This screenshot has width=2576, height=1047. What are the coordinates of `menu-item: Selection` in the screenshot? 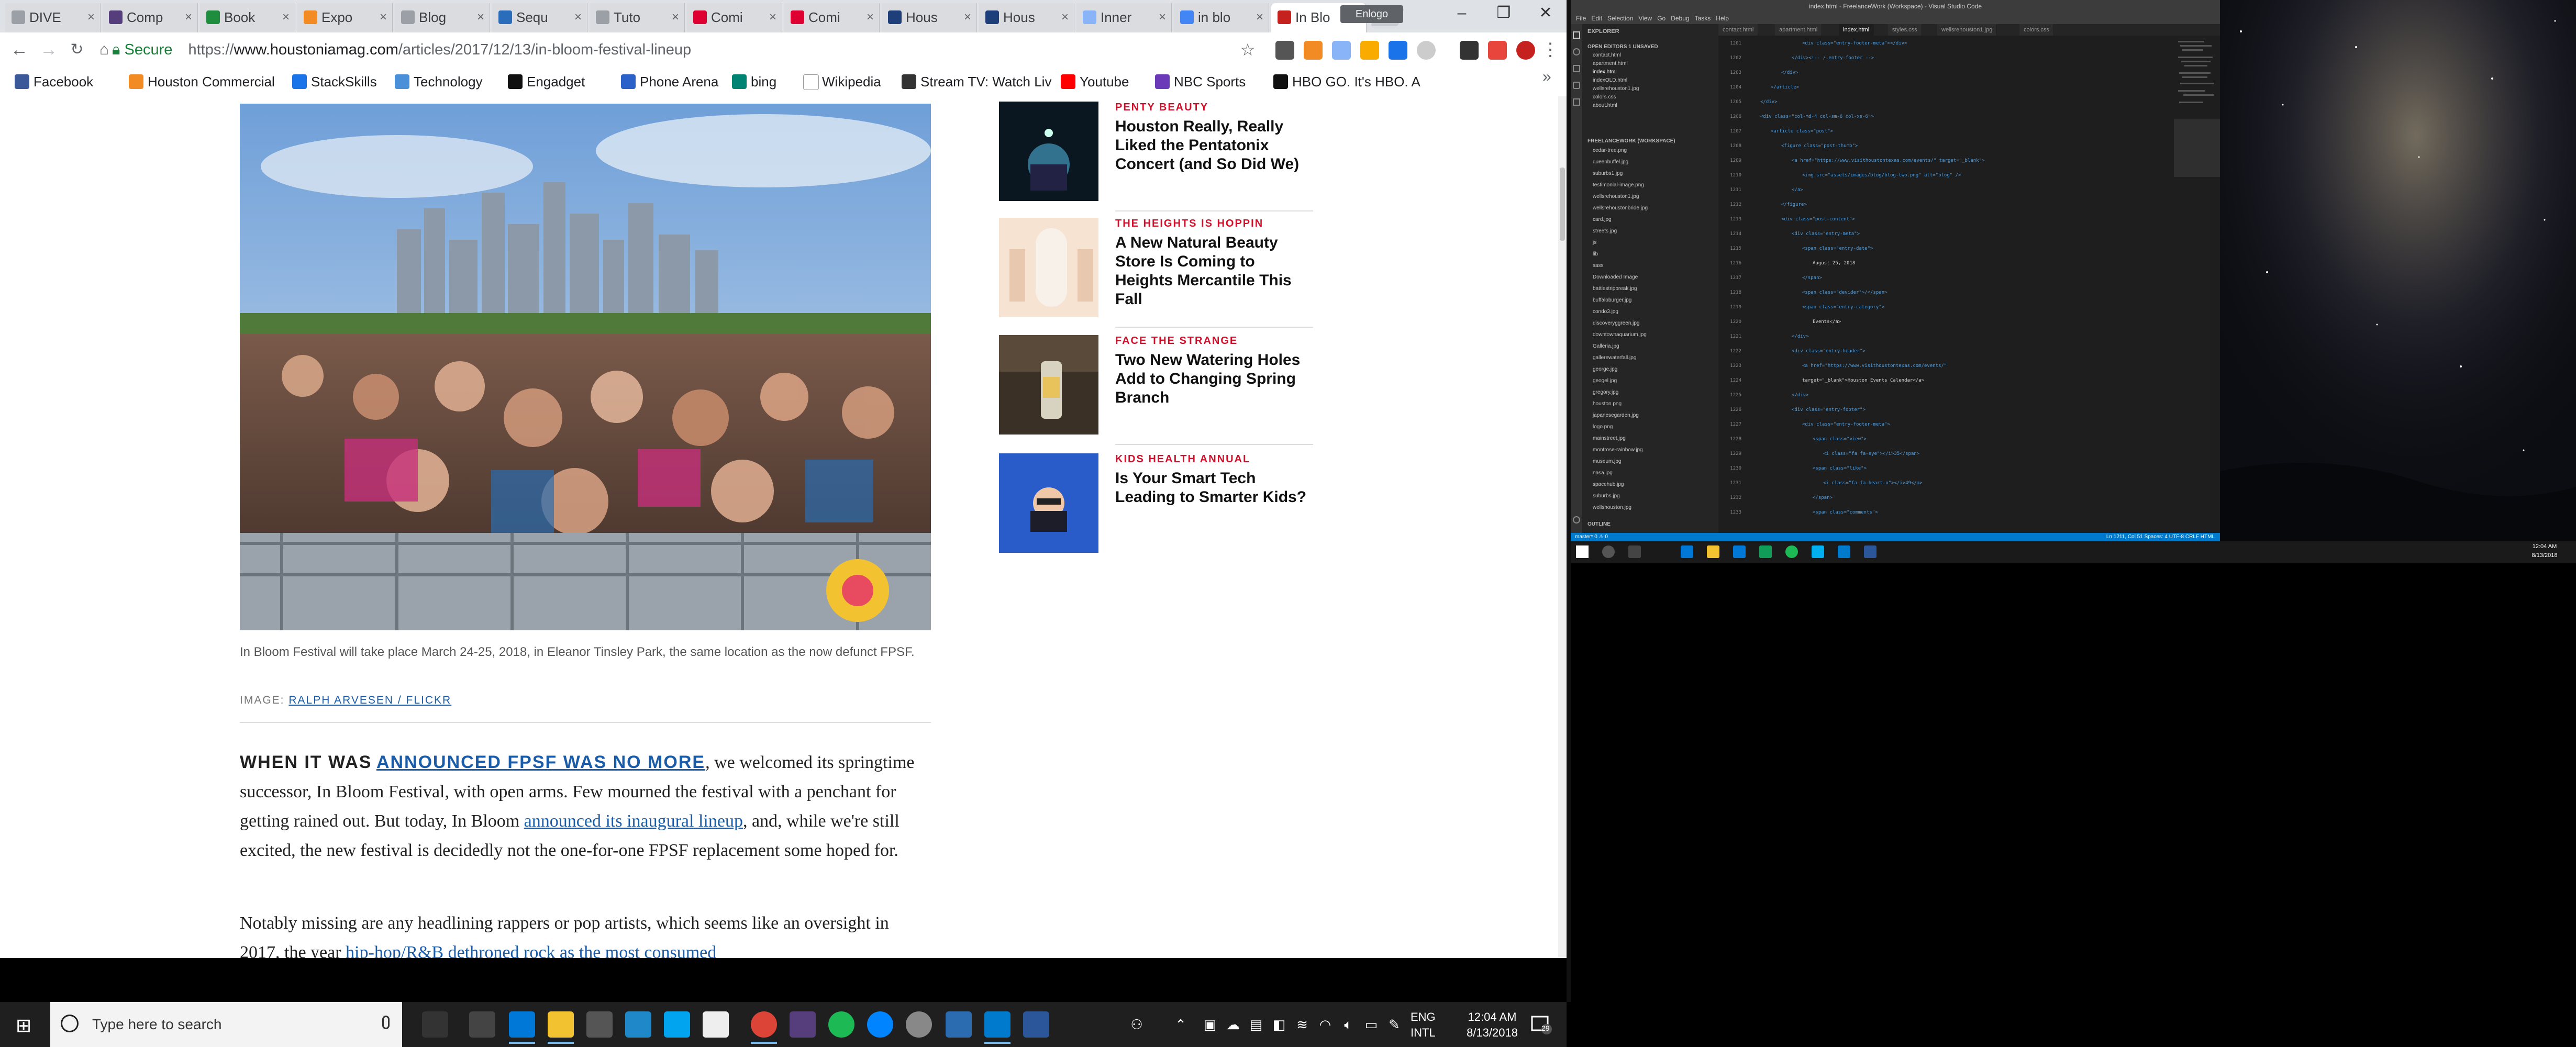 It's located at (1620, 18).